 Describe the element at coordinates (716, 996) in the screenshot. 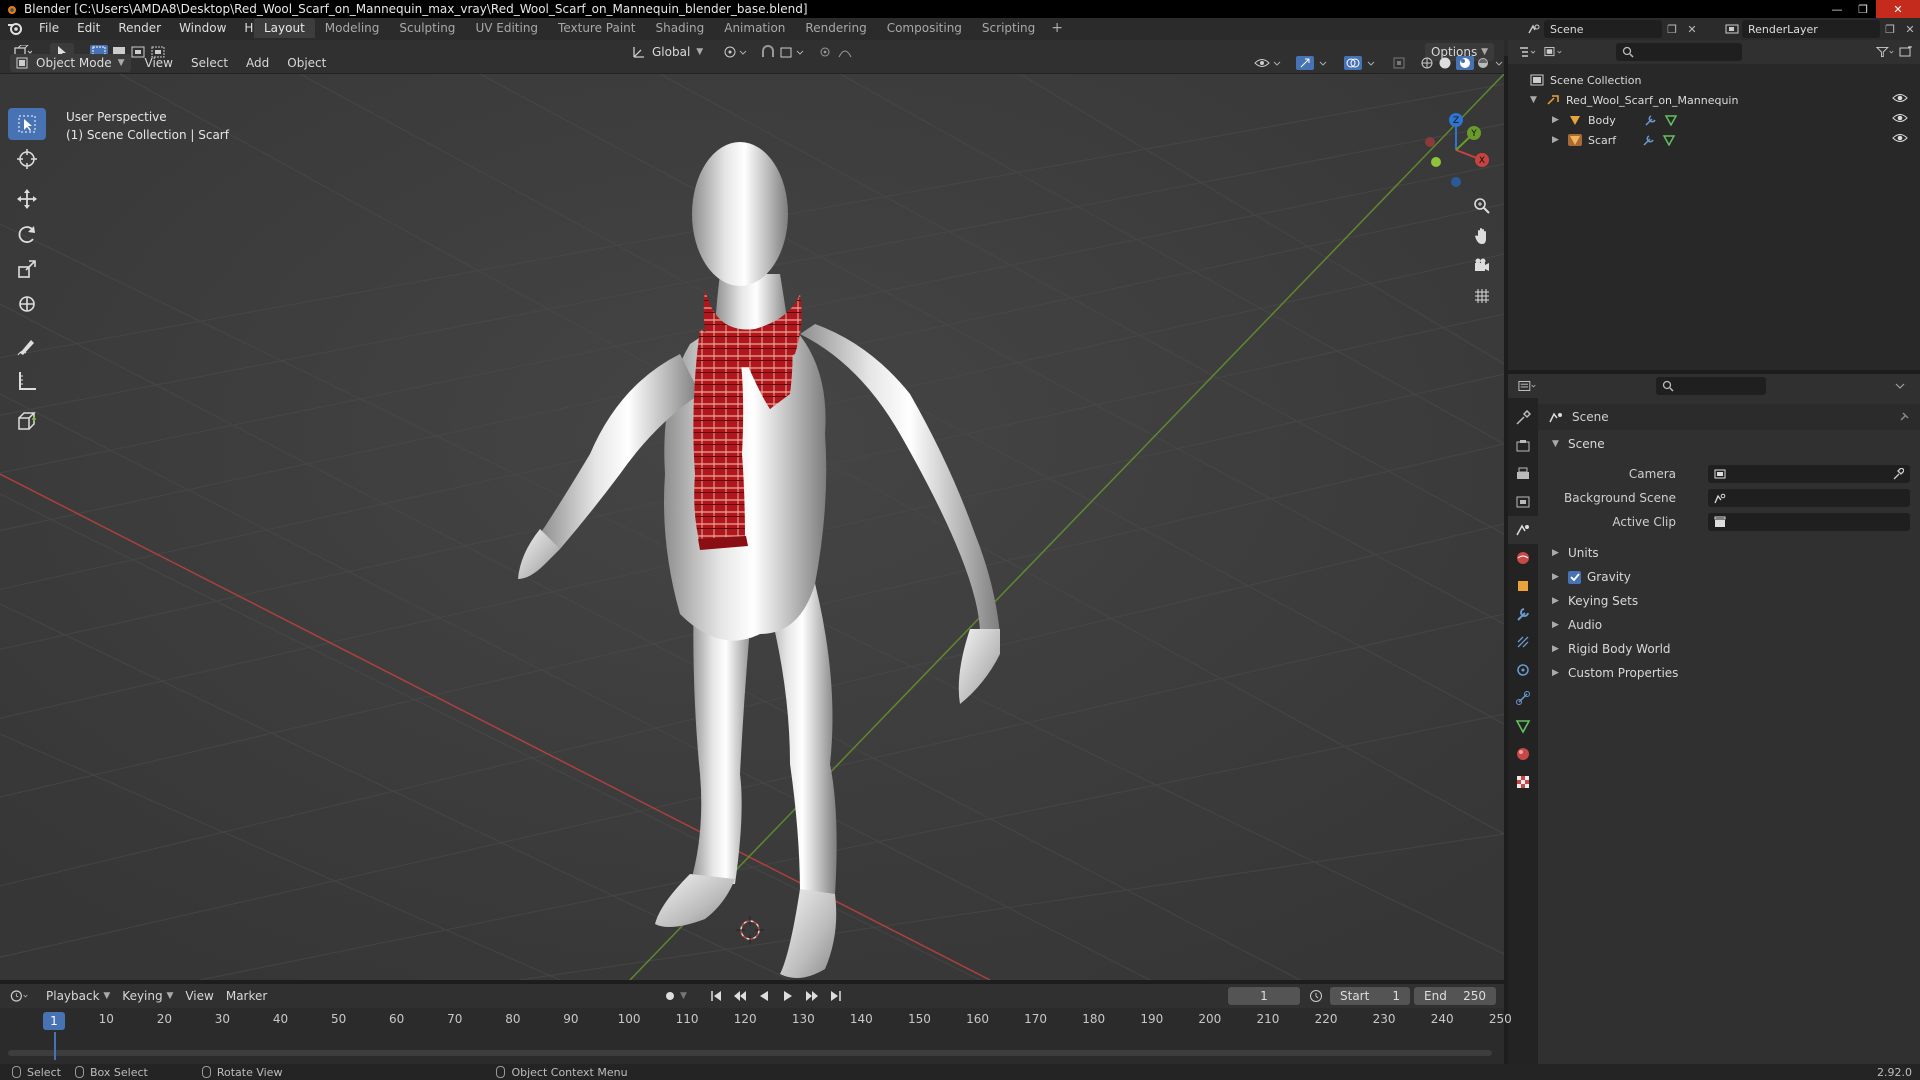

I see `jump-to-start-icon` at that location.